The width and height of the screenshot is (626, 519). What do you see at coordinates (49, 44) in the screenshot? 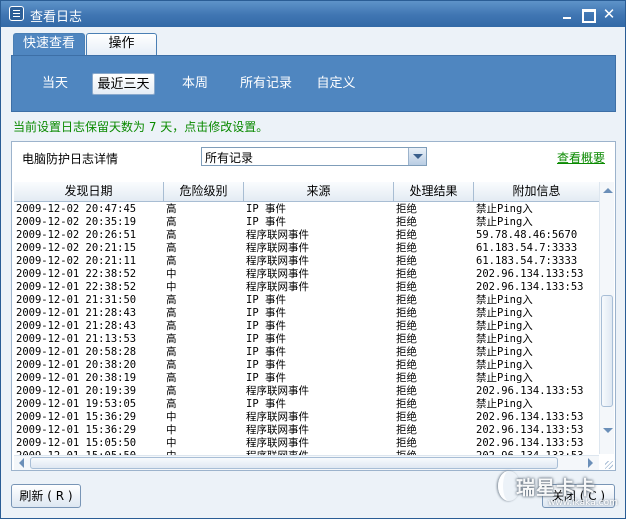
I see `tab-quick-view: 快速查看` at bounding box center [49, 44].